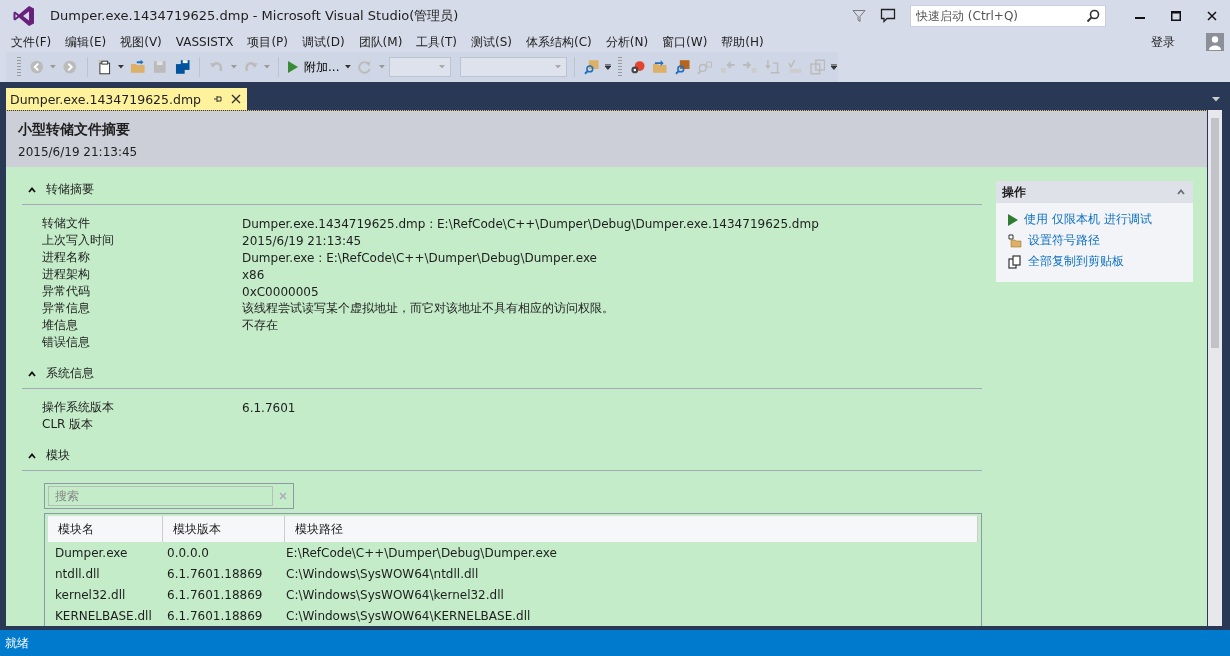  I want to click on column-header: 模块路径, so click(631, 529).